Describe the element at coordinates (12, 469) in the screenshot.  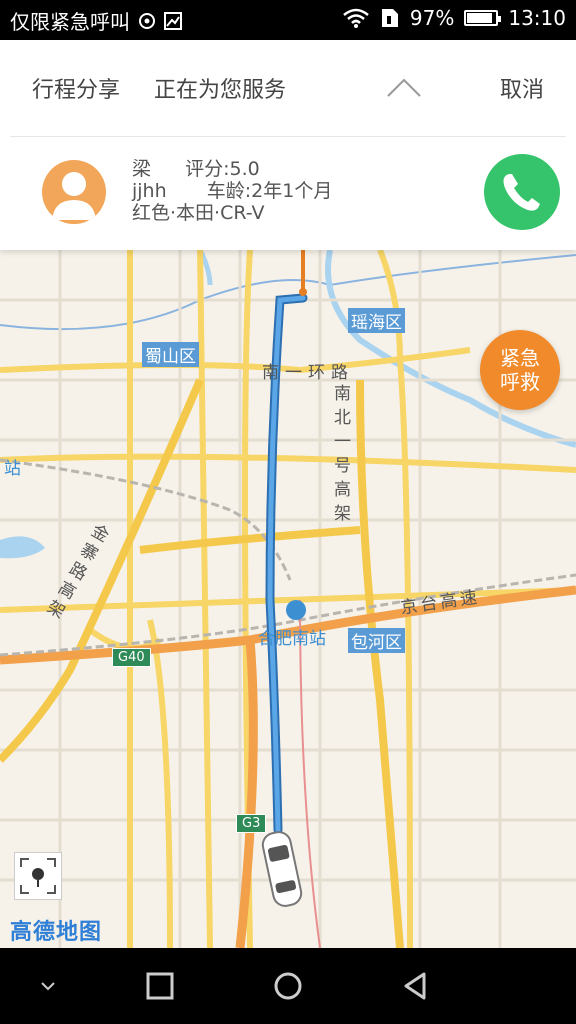
I see `label-station-edge: 站` at that location.